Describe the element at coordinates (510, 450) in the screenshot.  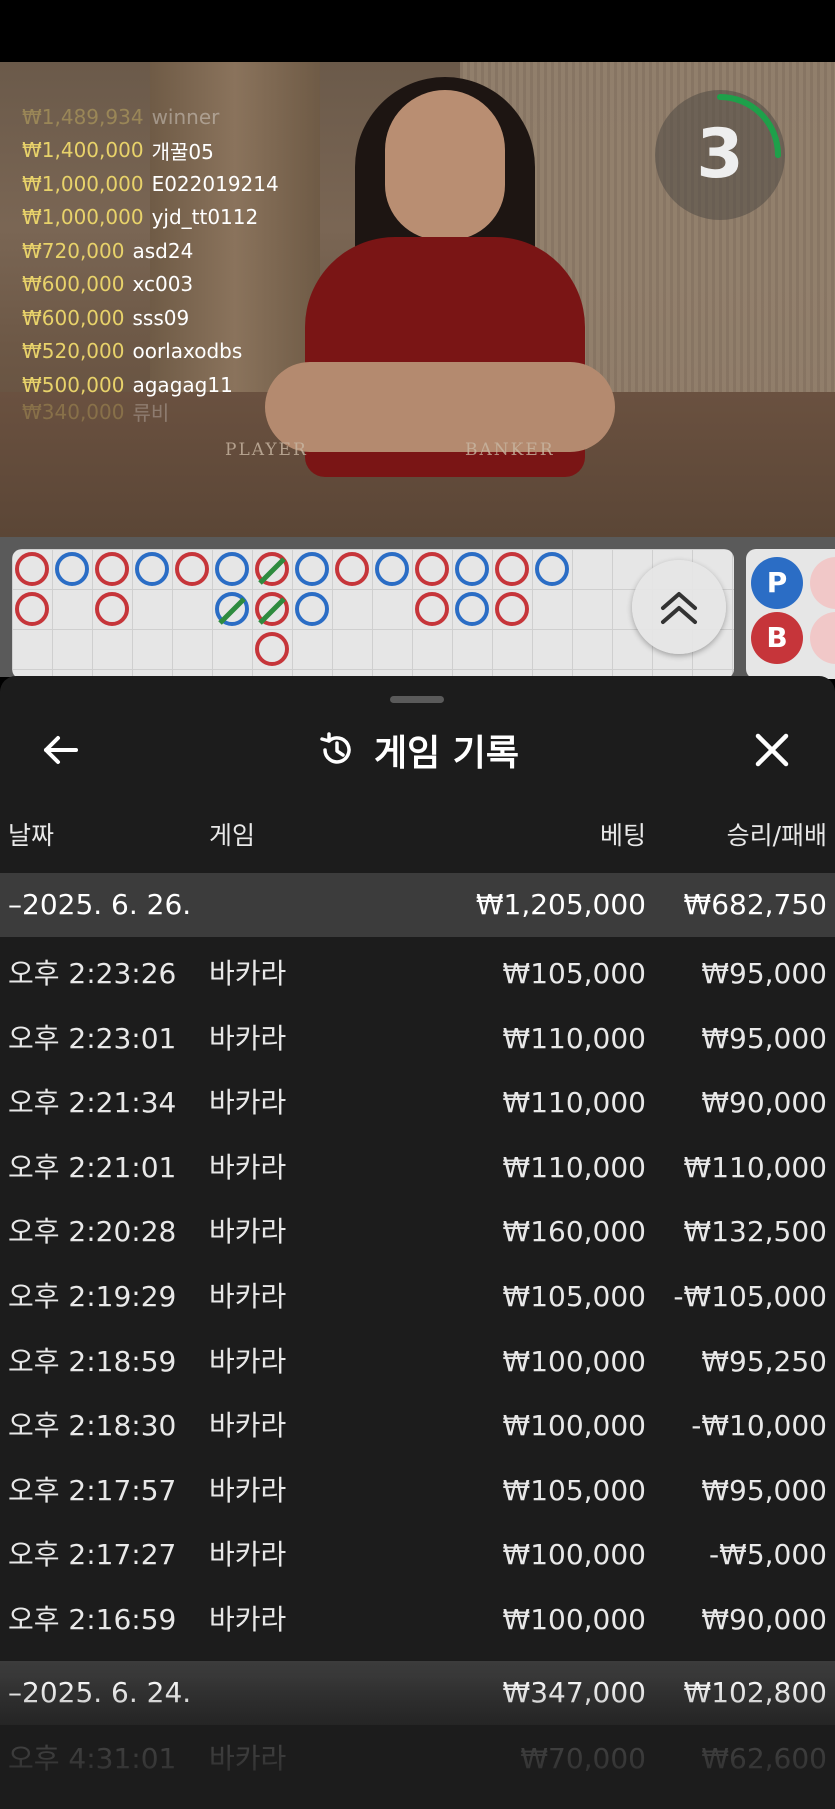
I see `table-label-banker: BANKER` at that location.